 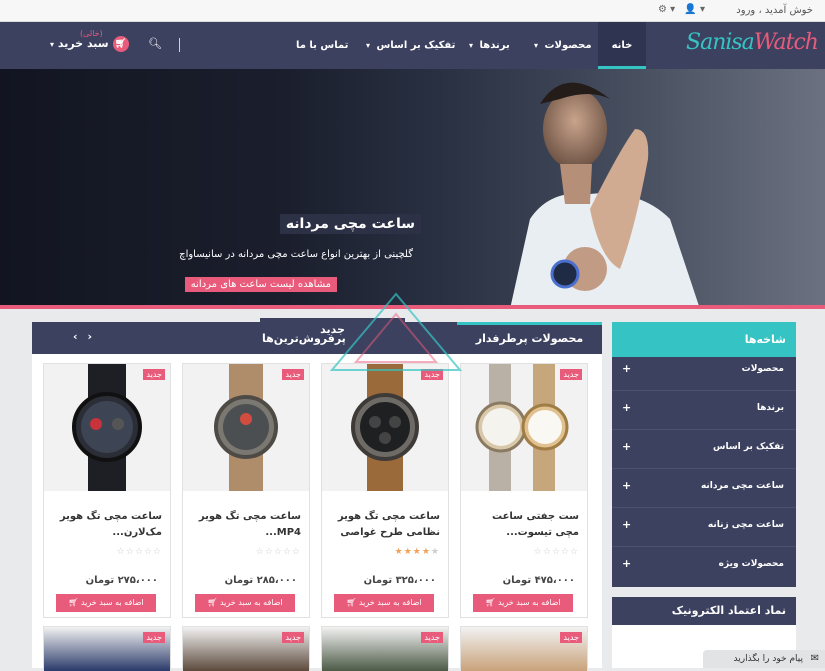 I want to click on trust-title: نماد اعتماد الکترونیک, so click(x=704, y=611).